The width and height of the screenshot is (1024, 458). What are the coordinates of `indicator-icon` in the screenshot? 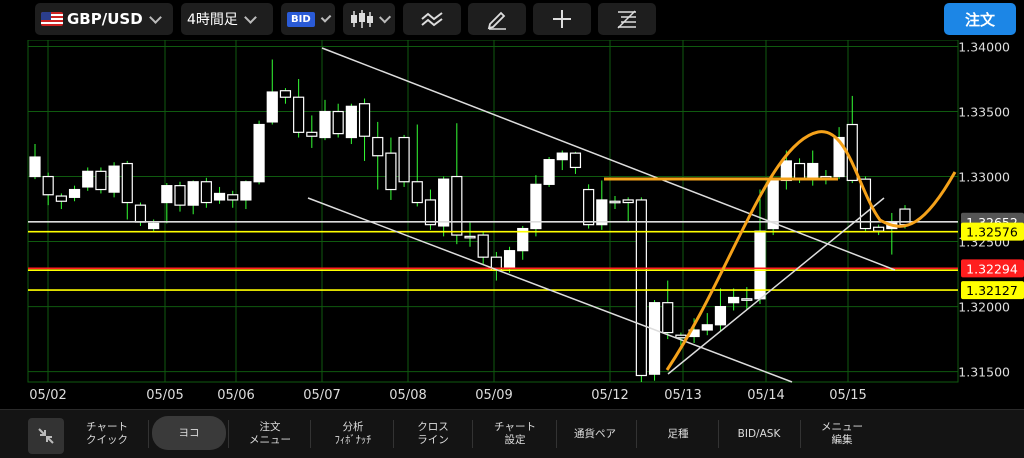 It's located at (432, 19).